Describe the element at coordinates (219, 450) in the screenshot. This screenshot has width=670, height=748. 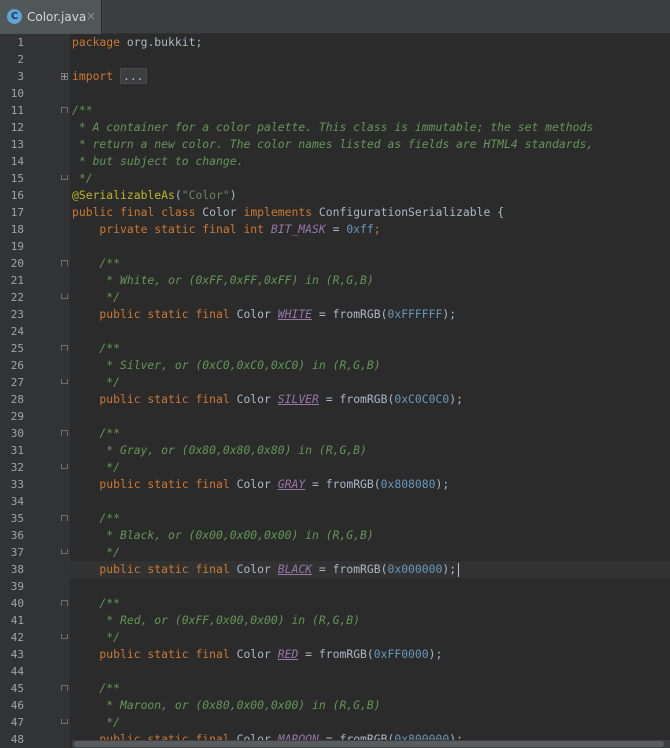
I see `field-doc-text: * Gray, or (0x80,0x80,0x80) in (R,G,B)` at that location.